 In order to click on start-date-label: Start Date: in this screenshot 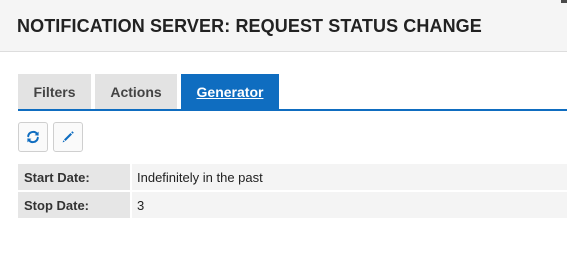, I will do `click(74, 177)`.